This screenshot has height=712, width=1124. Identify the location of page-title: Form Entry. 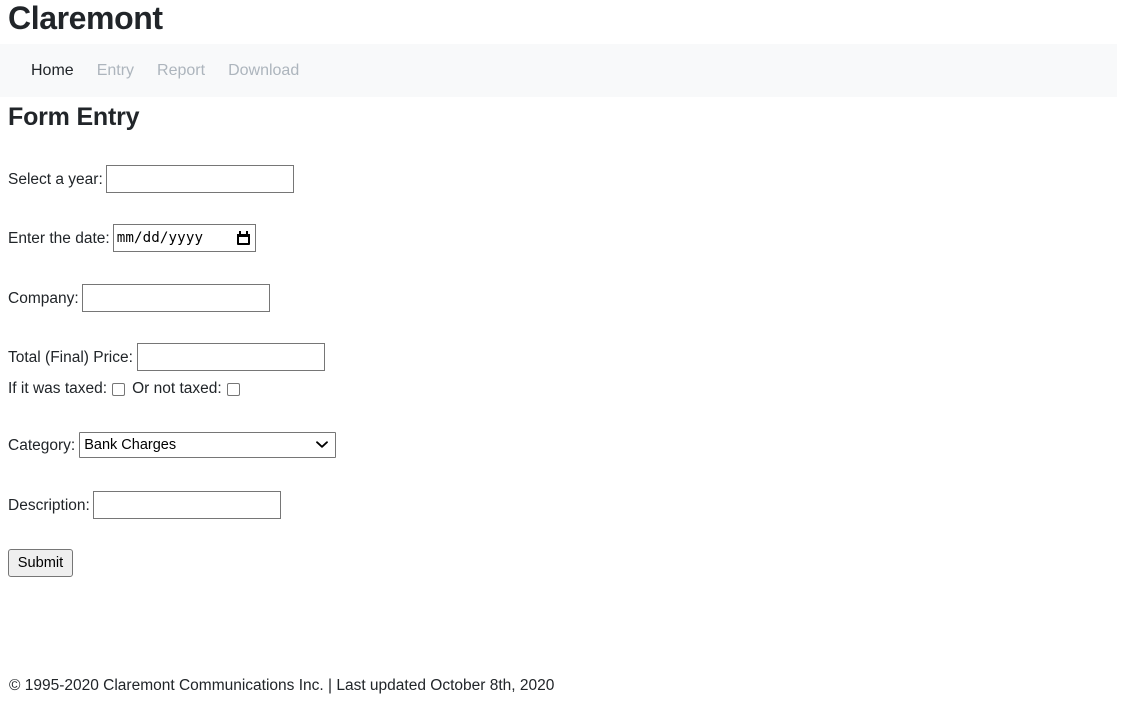
(74, 117).